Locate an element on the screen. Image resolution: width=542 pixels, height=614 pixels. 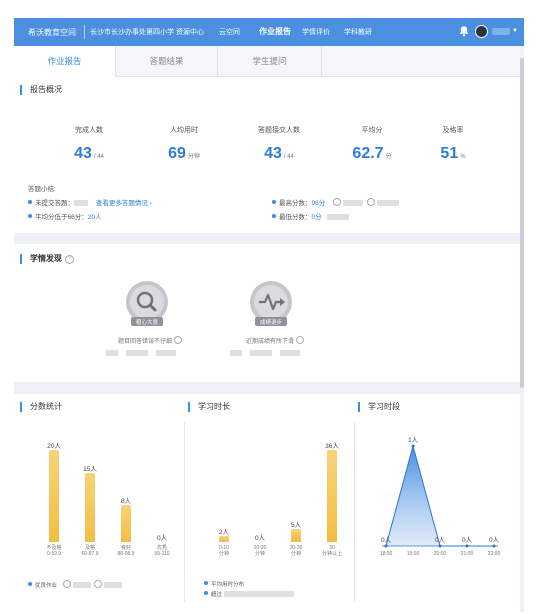
tab-homework-report: 作业报告 is located at coordinates (65, 61).